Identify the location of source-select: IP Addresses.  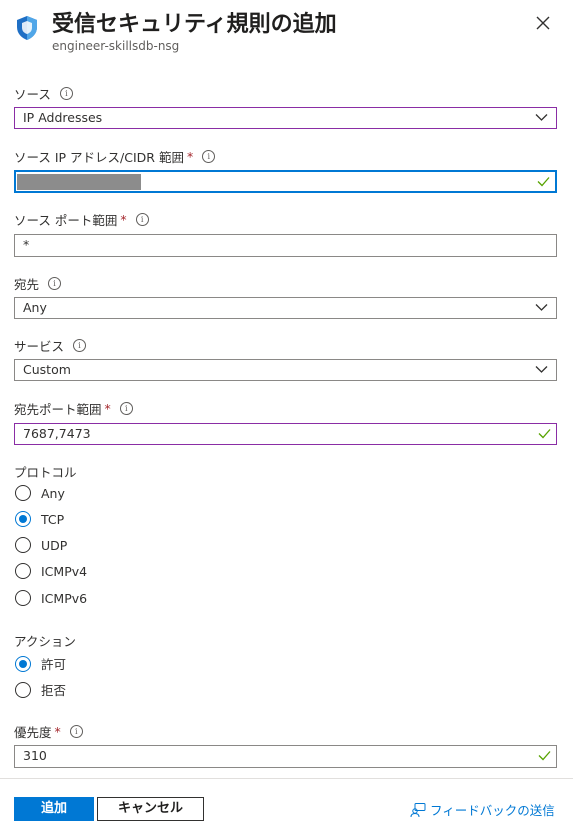
(285, 118).